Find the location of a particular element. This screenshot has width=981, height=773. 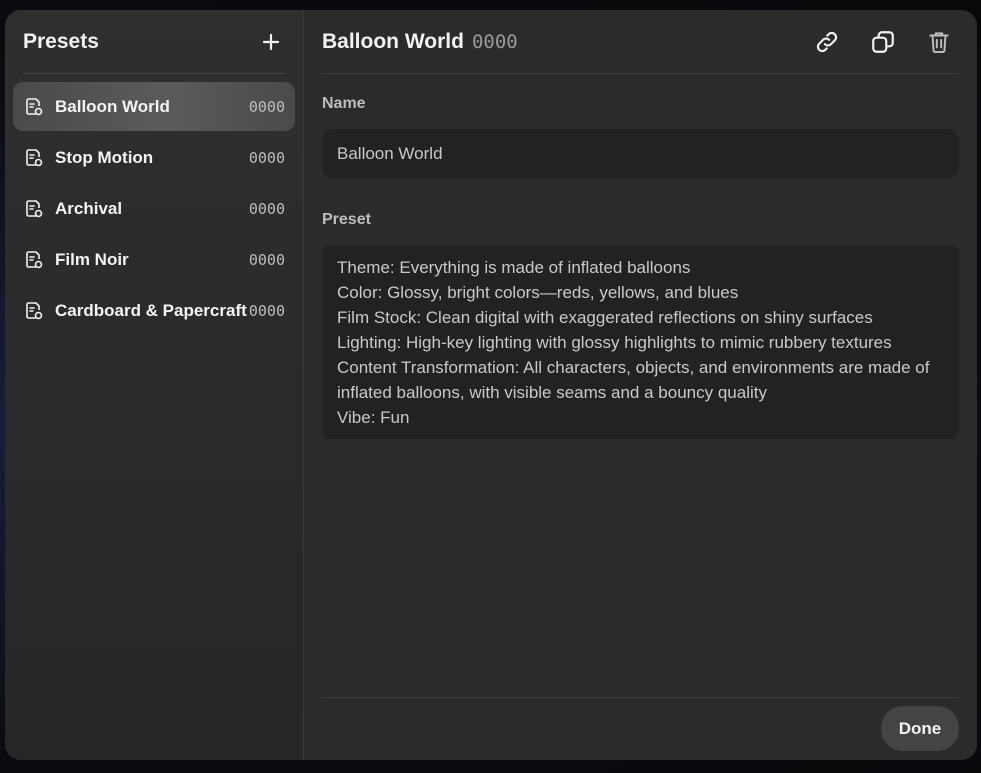

trash-icon is located at coordinates (939, 42).